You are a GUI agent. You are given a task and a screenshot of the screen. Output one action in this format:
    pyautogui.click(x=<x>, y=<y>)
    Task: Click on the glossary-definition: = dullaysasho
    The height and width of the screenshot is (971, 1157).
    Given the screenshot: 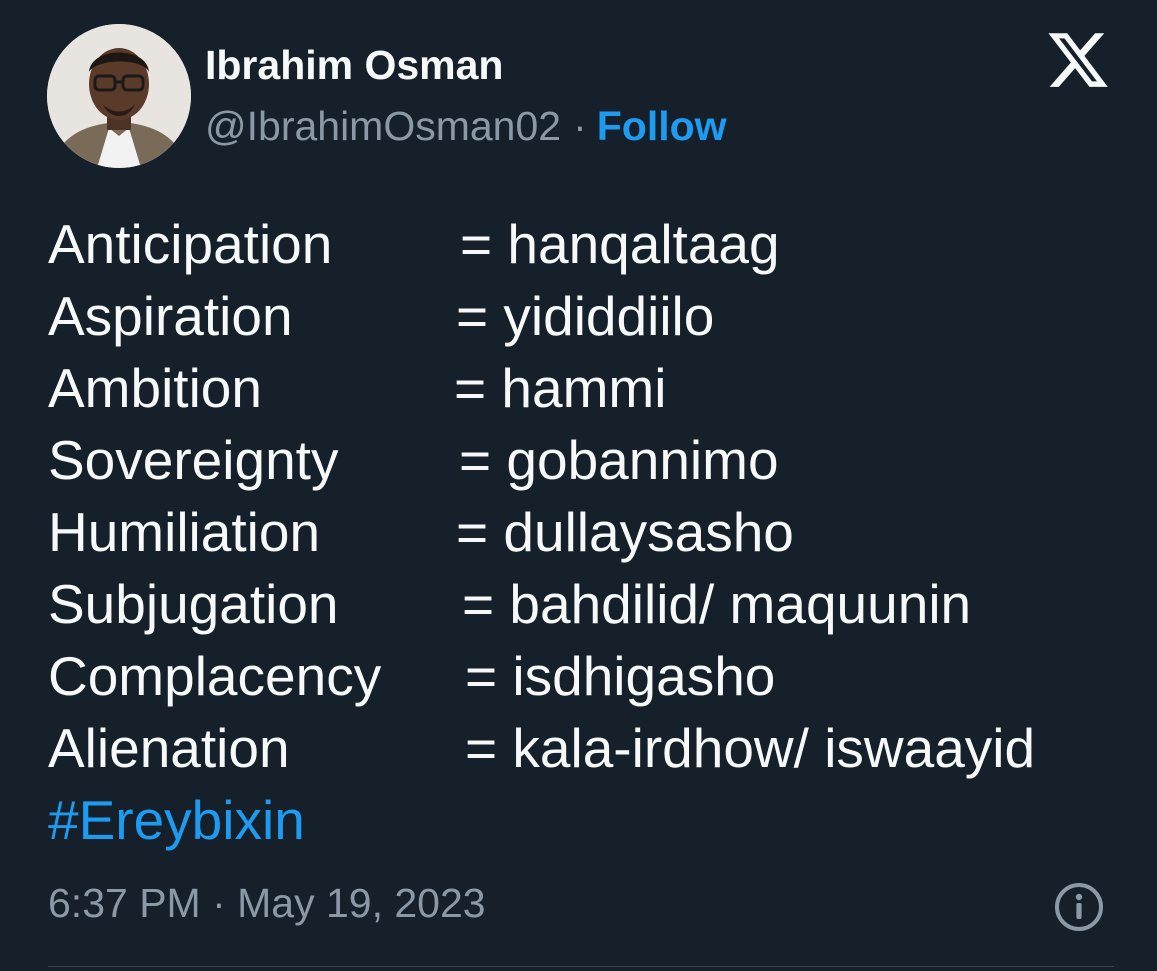 What is the action you would take?
    pyautogui.click(x=625, y=532)
    